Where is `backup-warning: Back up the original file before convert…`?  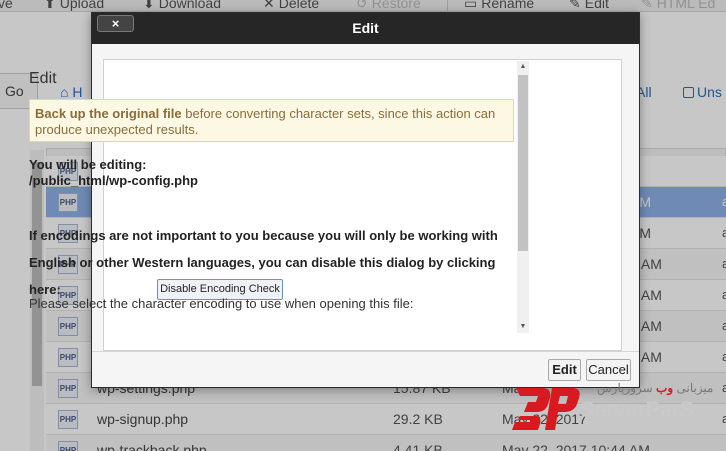 backup-warning: Back up the original file before convert… is located at coordinates (271, 120).